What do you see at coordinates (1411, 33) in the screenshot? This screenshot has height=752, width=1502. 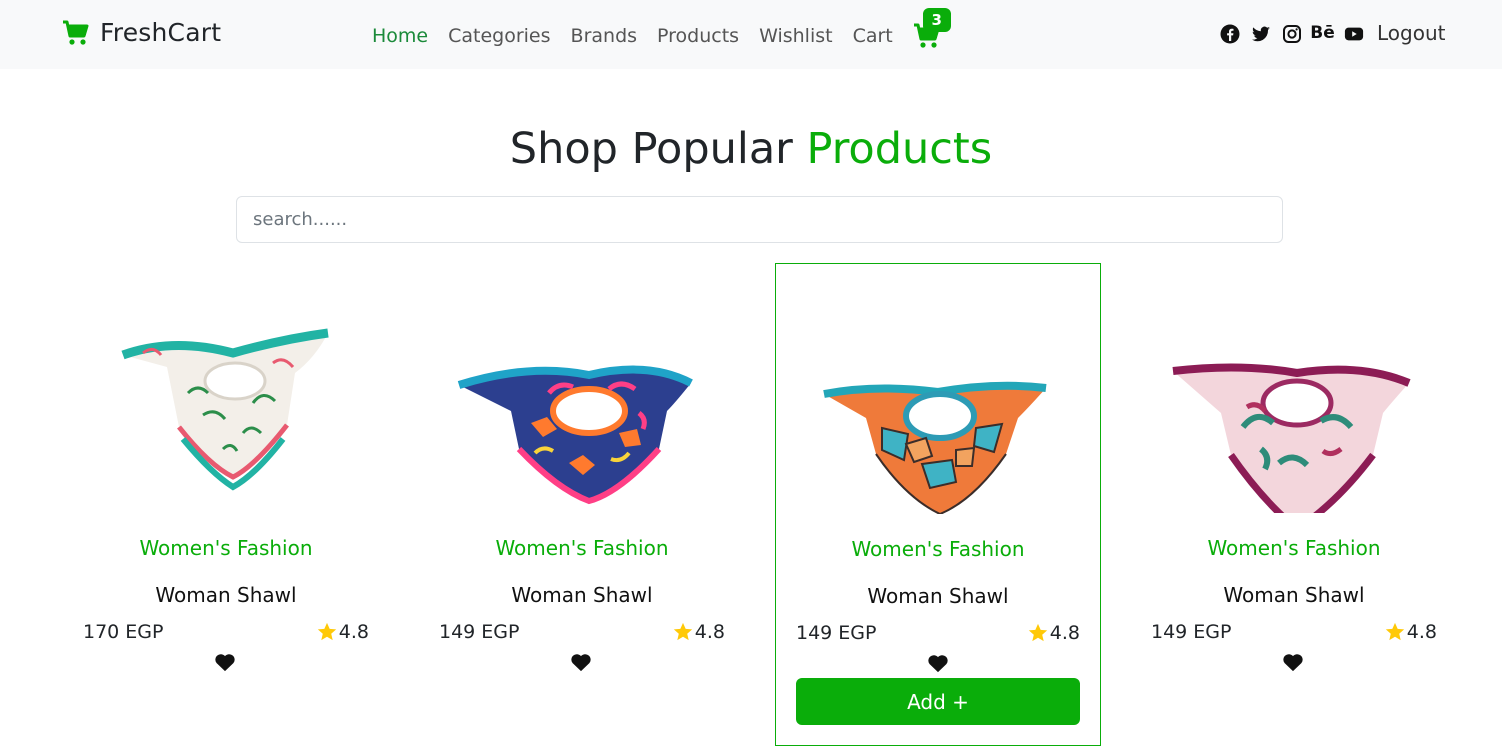 I see `logout-link: Logout` at bounding box center [1411, 33].